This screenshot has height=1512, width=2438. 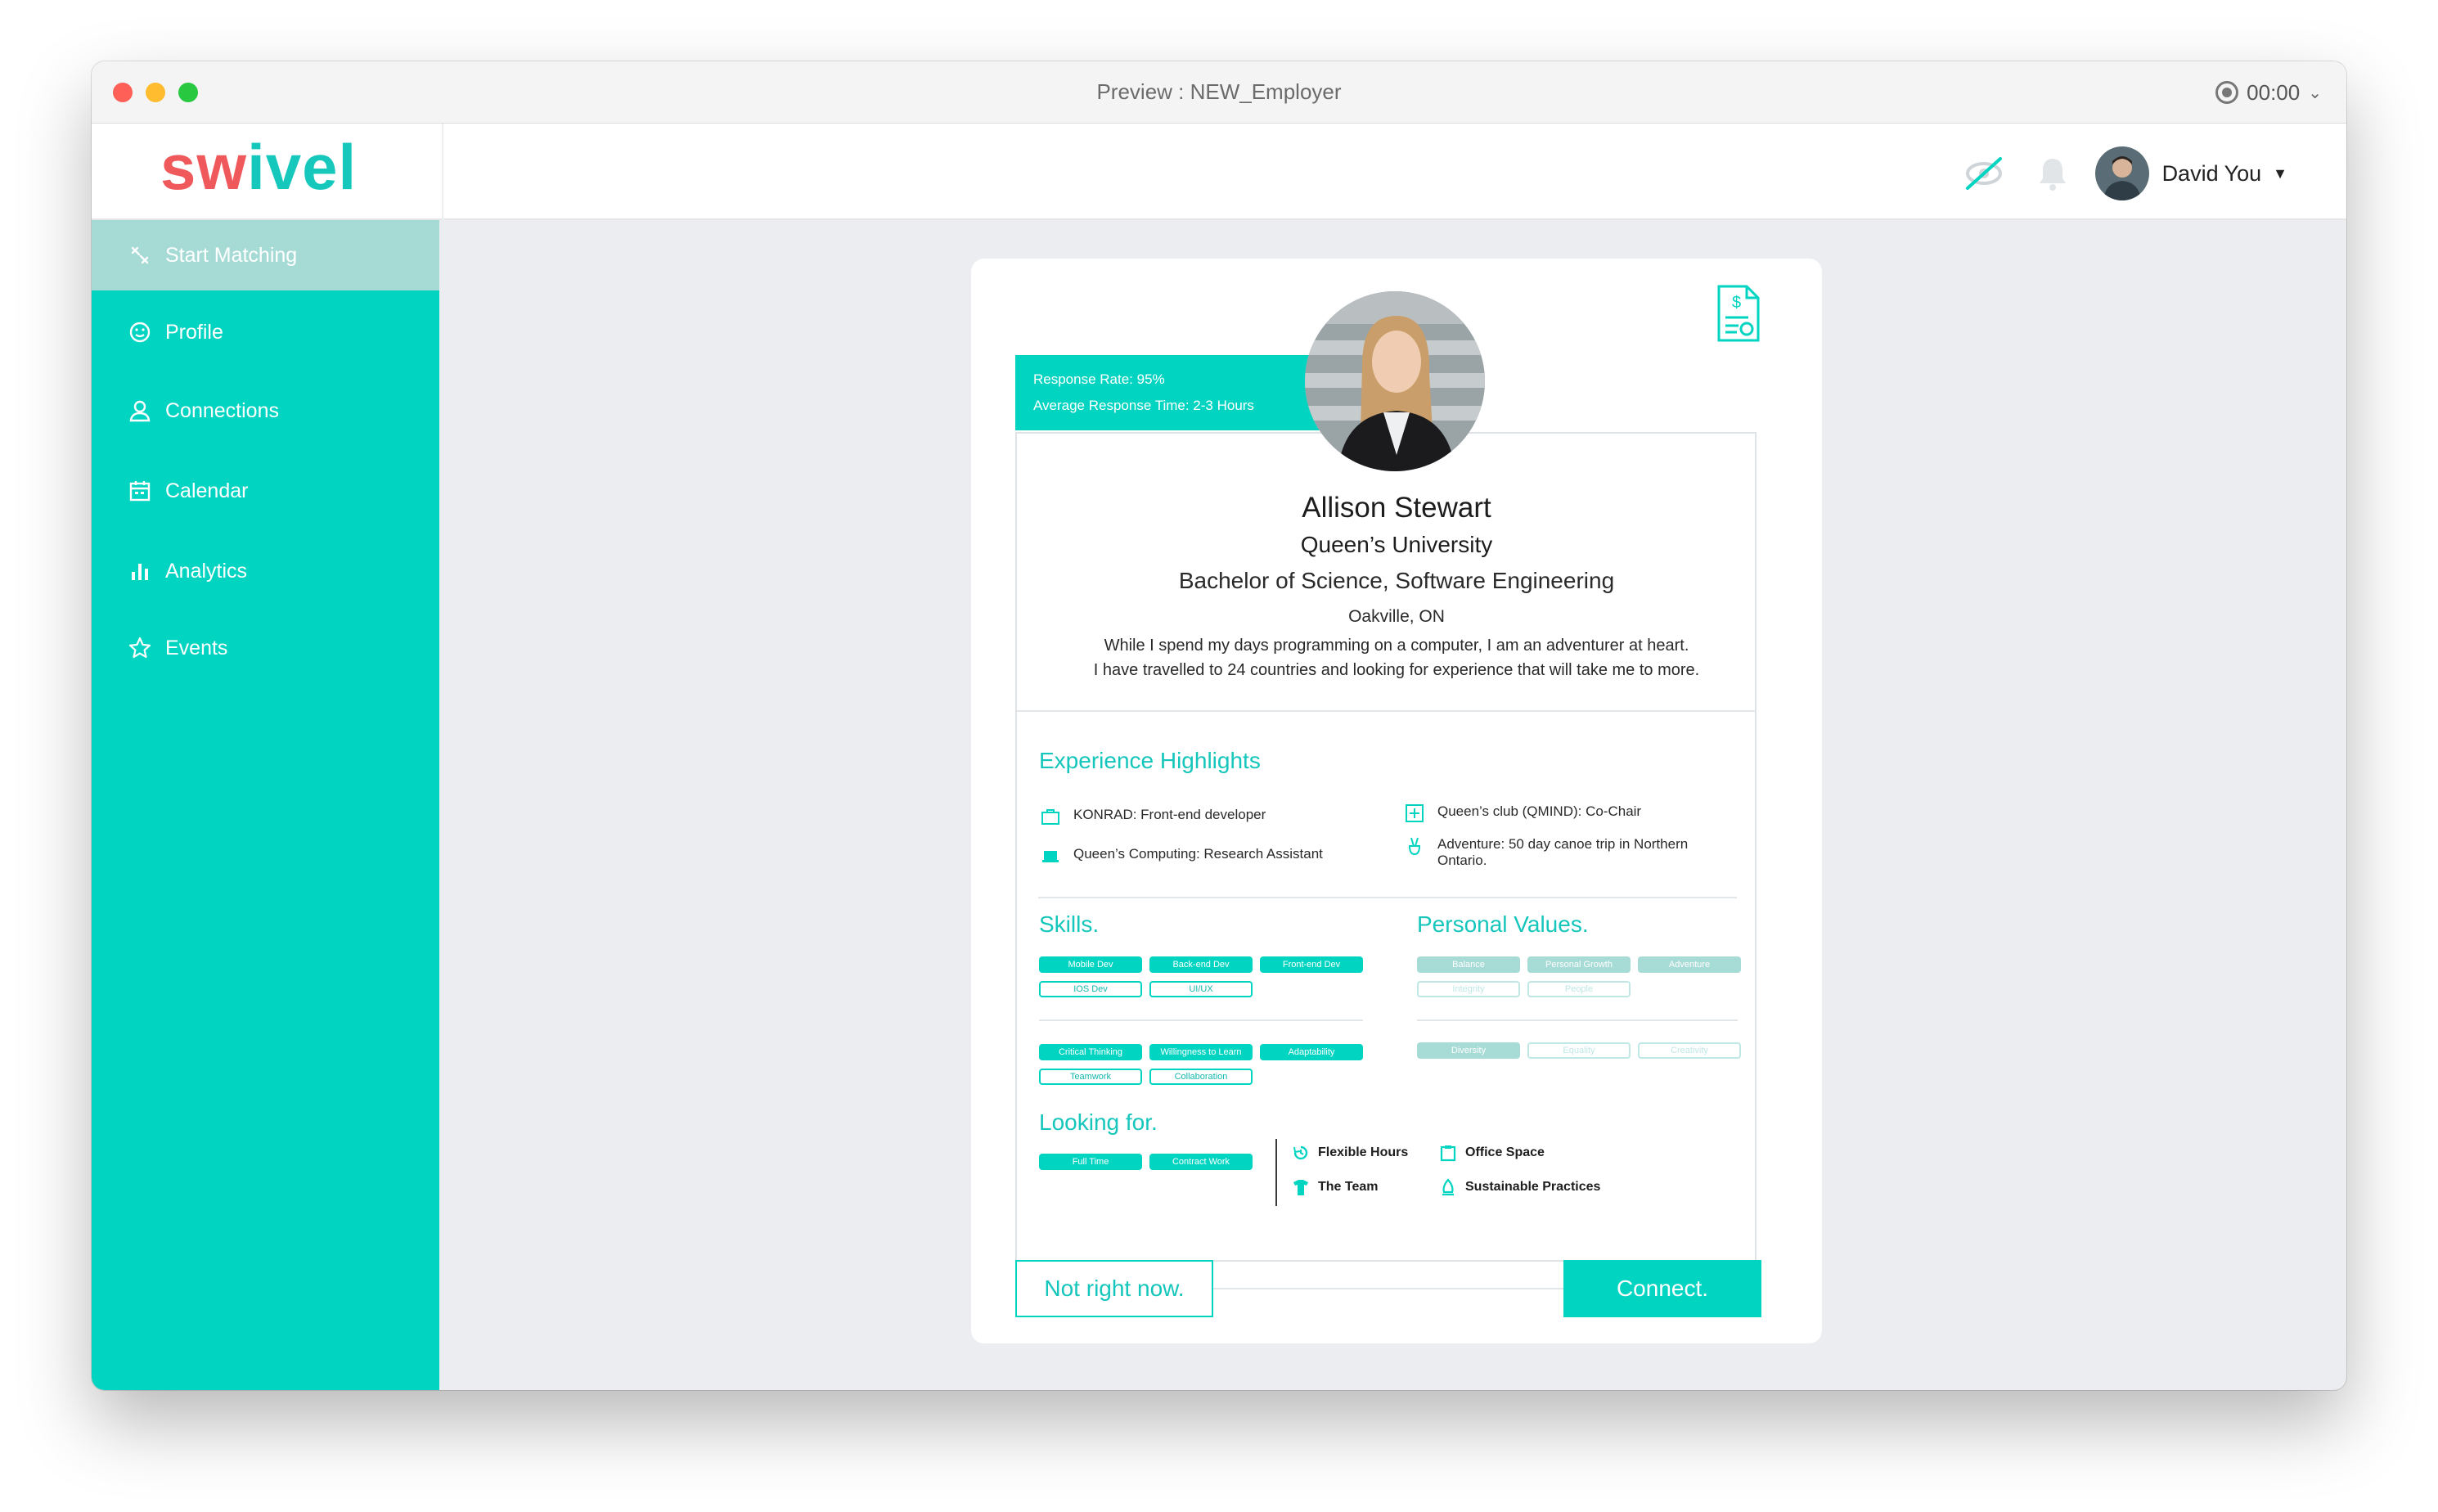 What do you see at coordinates (1690, 965) in the screenshot?
I see `value-tag: Adventure` at bounding box center [1690, 965].